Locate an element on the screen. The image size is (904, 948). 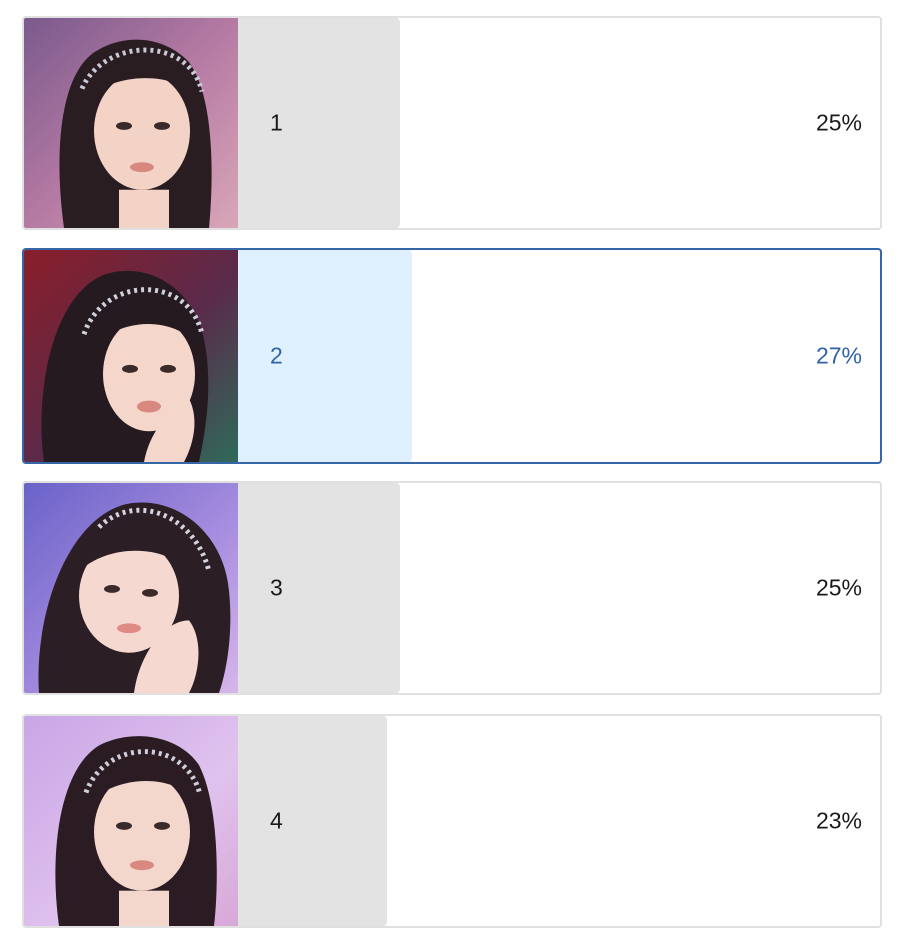
option-label: 4 is located at coordinates (276, 820).